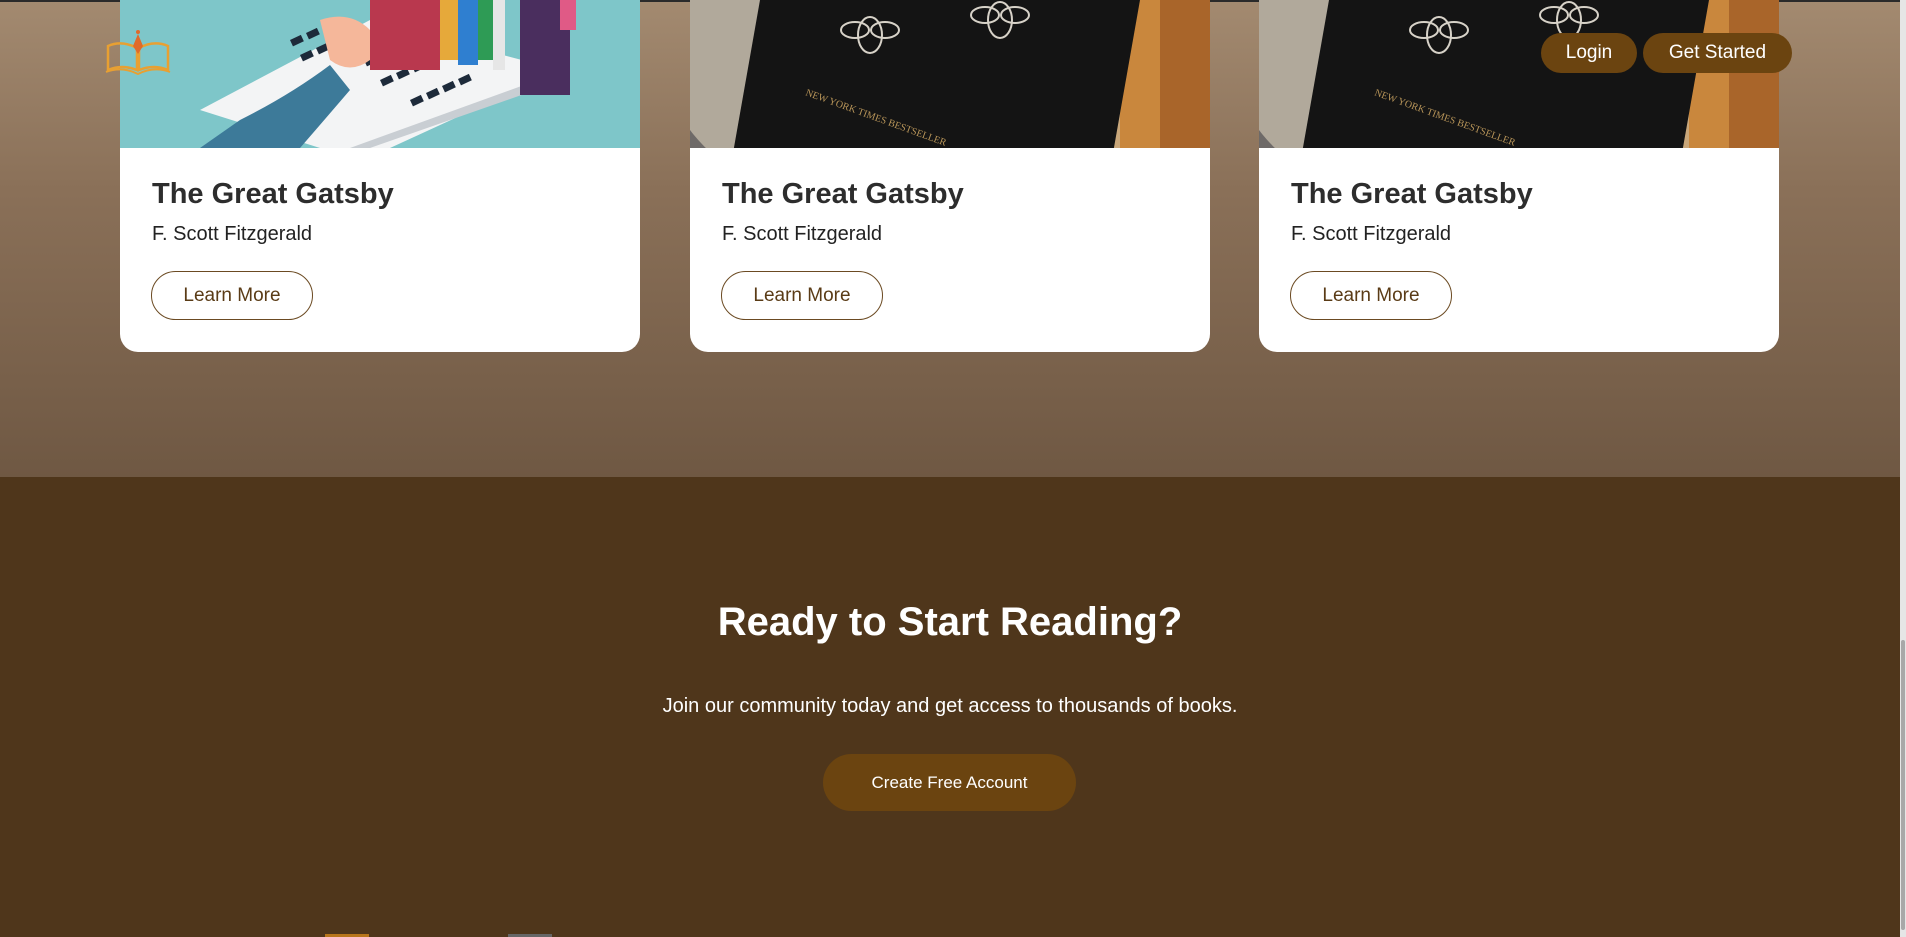 The height and width of the screenshot is (937, 1906). I want to click on create-account-button: Create Free Account, so click(949, 782).